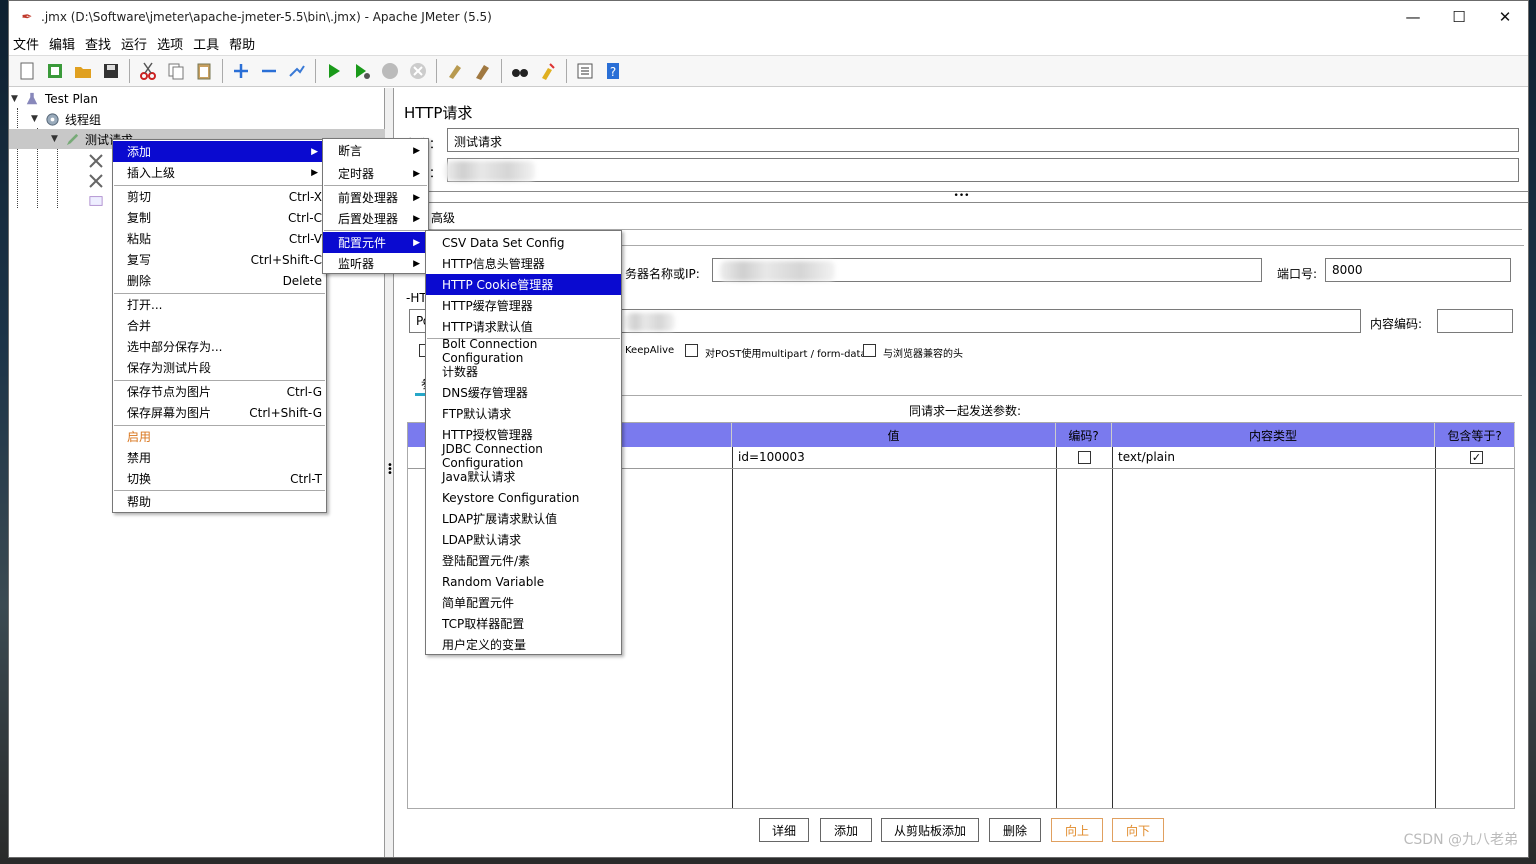 The width and height of the screenshot is (1536, 864). I want to click on paste-icon, so click(204, 71).